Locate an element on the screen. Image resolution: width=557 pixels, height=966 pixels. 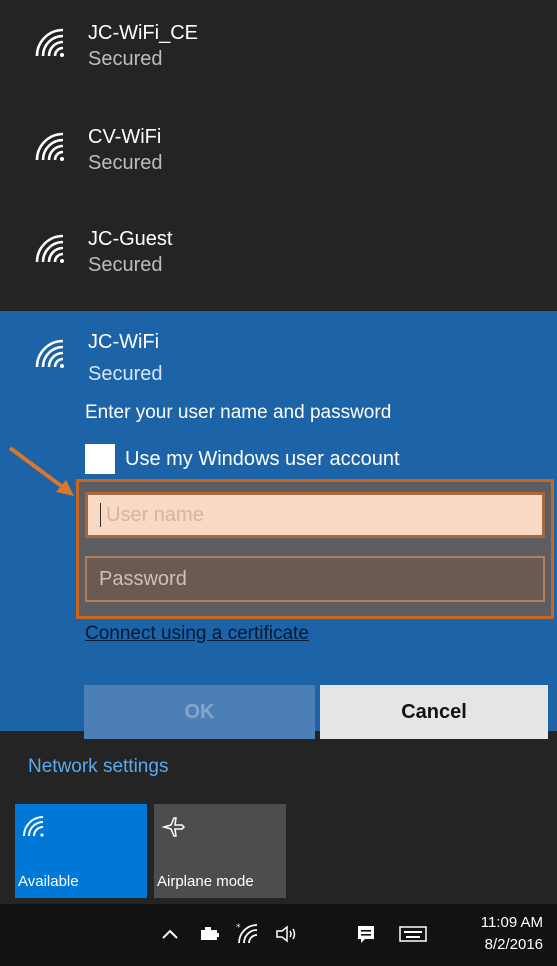
wifi-toggle-tile: Available is located at coordinates (81, 851).